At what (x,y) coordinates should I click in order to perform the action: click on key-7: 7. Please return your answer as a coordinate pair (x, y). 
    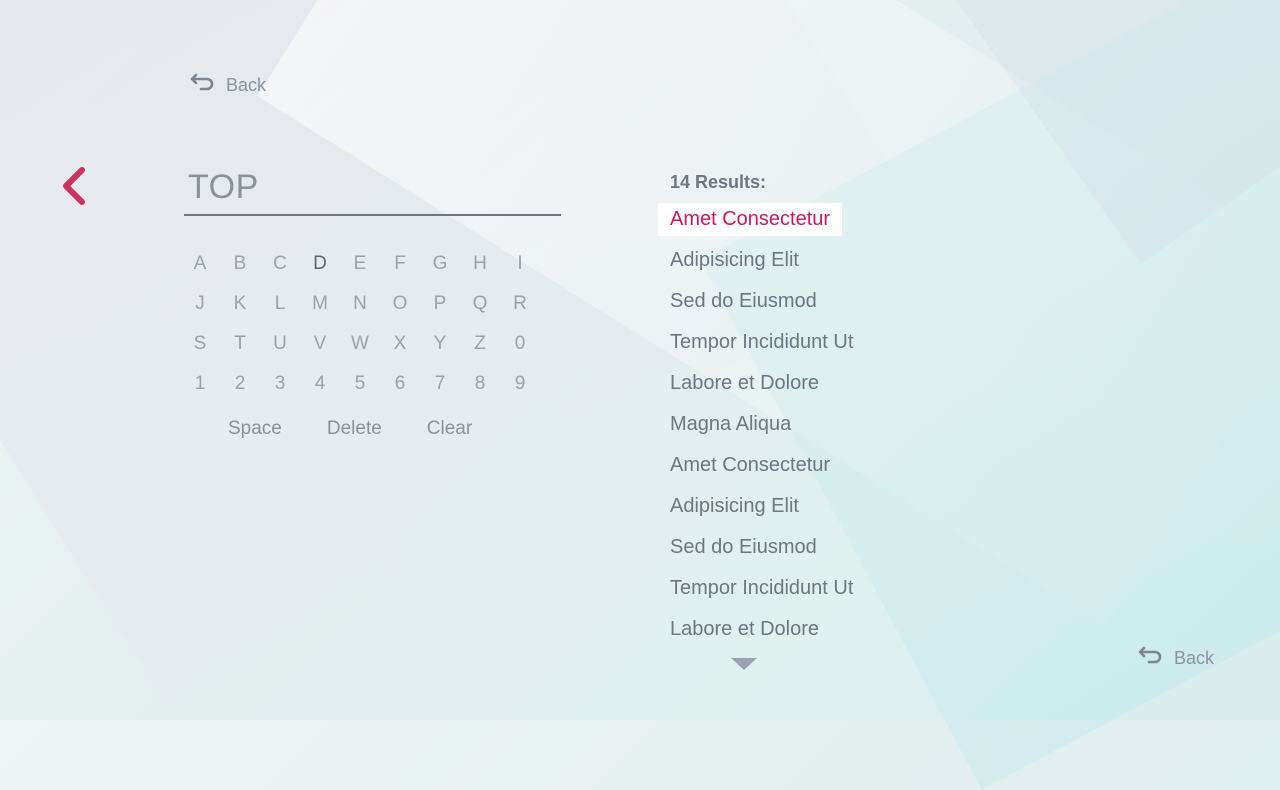
    Looking at the image, I should click on (440, 384).